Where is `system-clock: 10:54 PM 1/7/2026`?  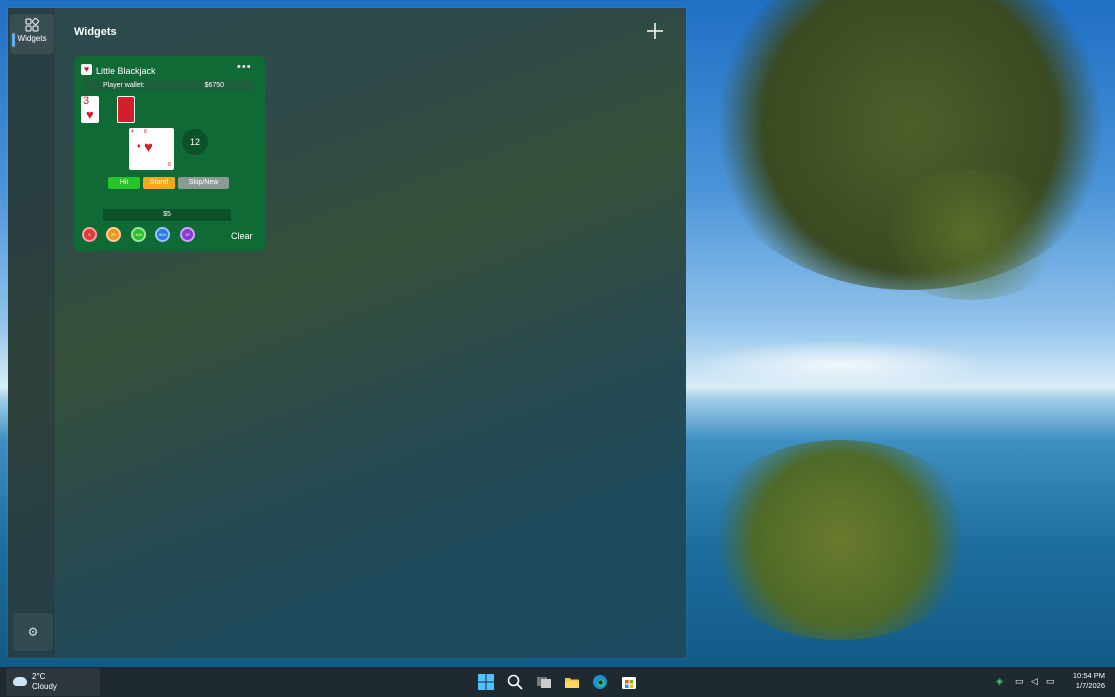 system-clock: 10:54 PM 1/7/2026 is located at coordinates (1086, 681).